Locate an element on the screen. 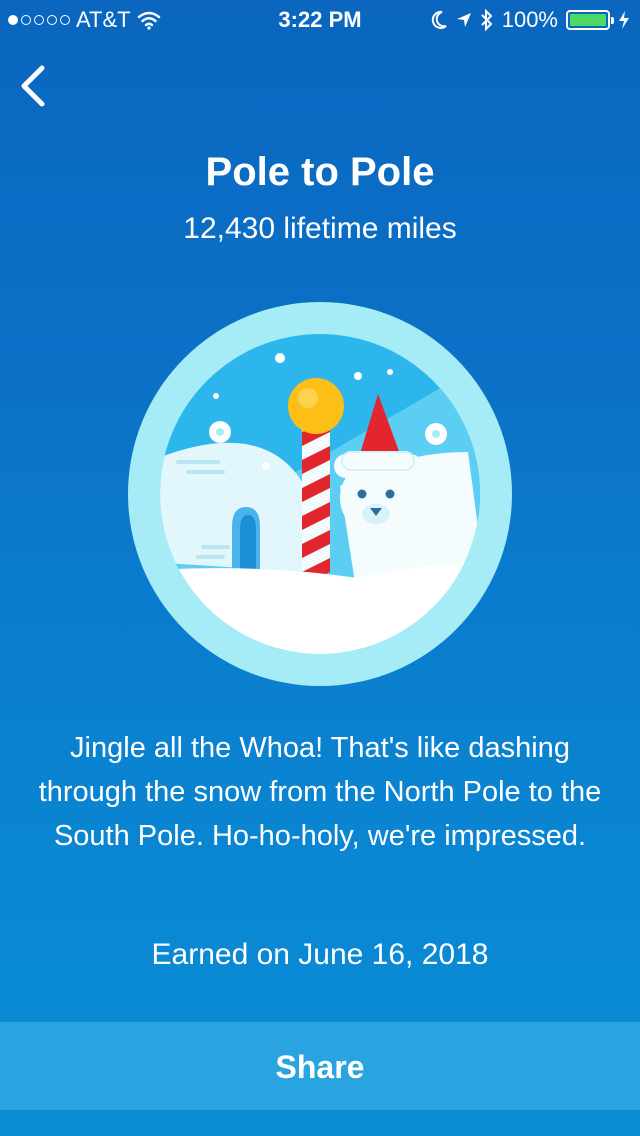 The height and width of the screenshot is (1136, 640). chevron-left-icon is located at coordinates (33, 86).